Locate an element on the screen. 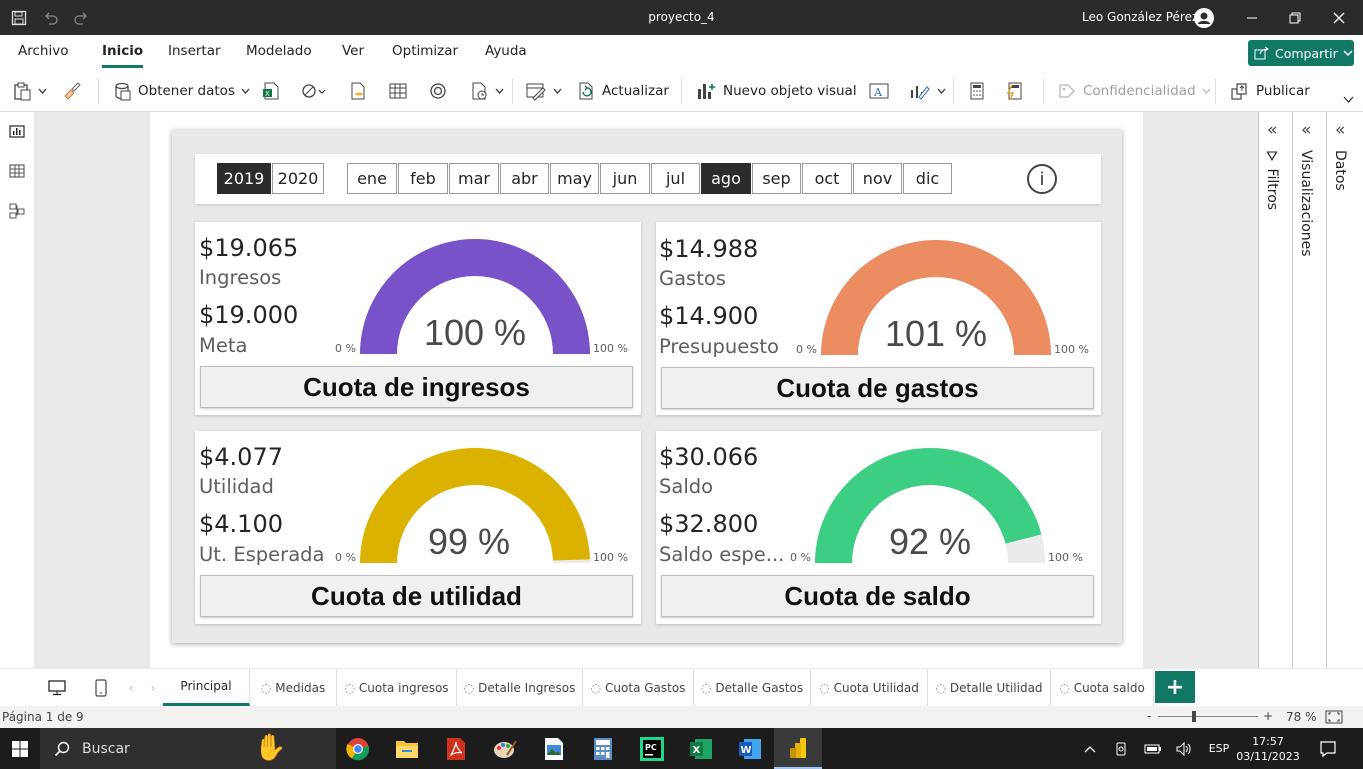  menu-inicio: Inicio is located at coordinates (123, 52).